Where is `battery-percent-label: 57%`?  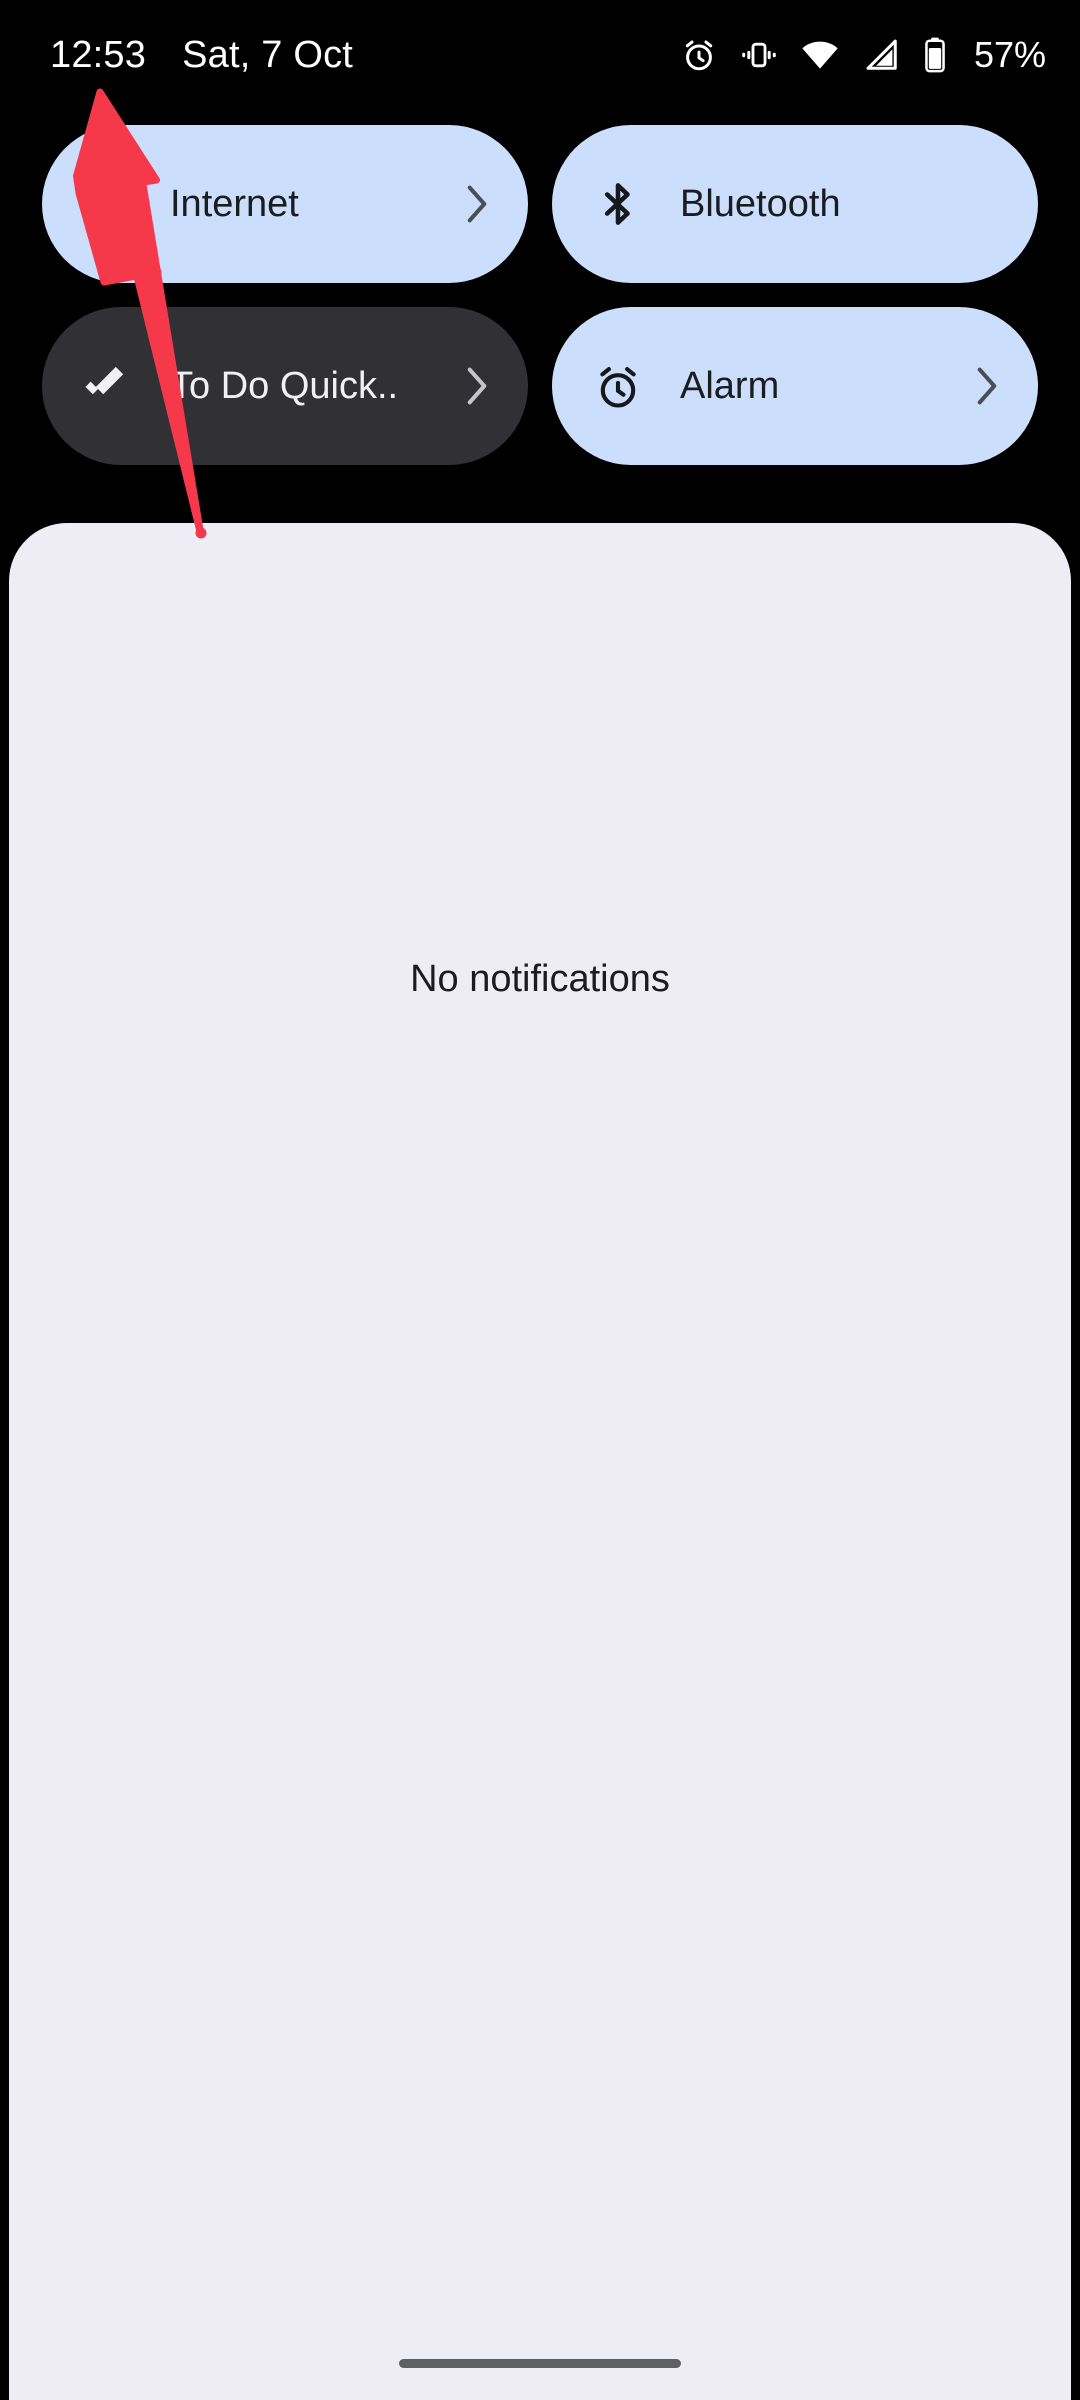
battery-percent-label: 57% is located at coordinates (1009, 54).